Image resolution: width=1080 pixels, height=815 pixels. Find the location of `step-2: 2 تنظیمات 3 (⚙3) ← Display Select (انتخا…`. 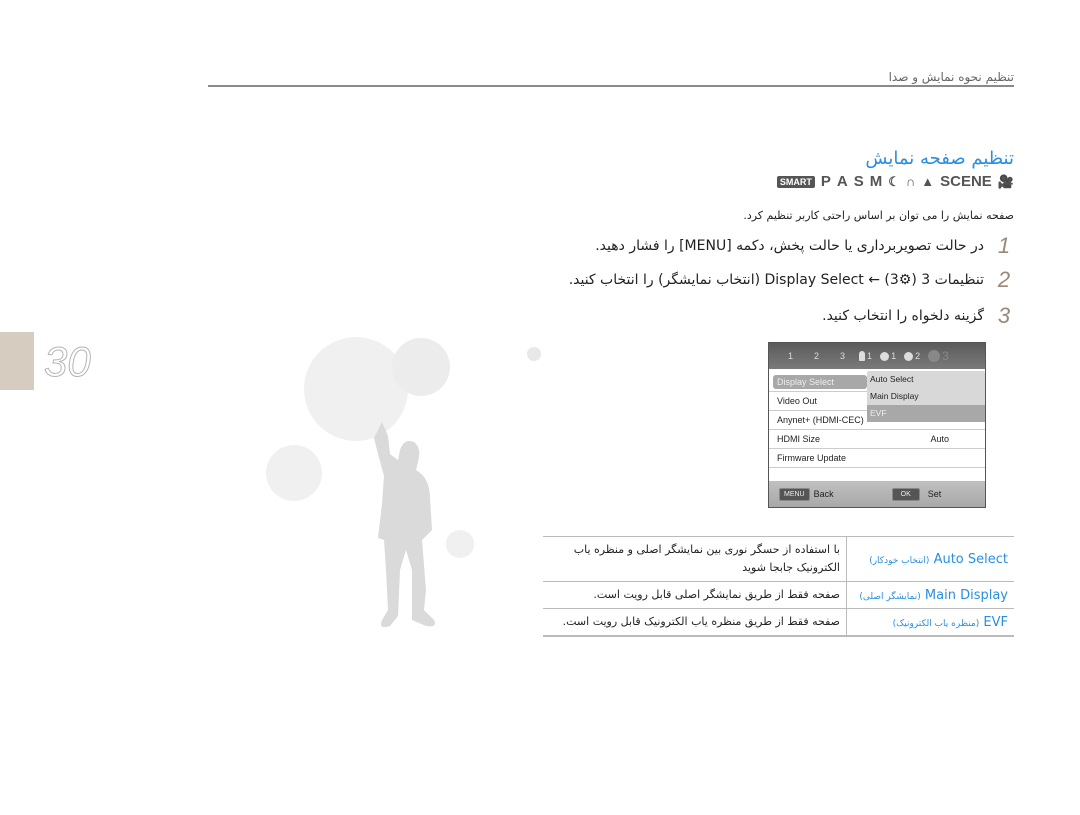

step-2: 2 تنظیمات 3 (⚙3) ← Display Select (انتخا… is located at coordinates (791, 280).